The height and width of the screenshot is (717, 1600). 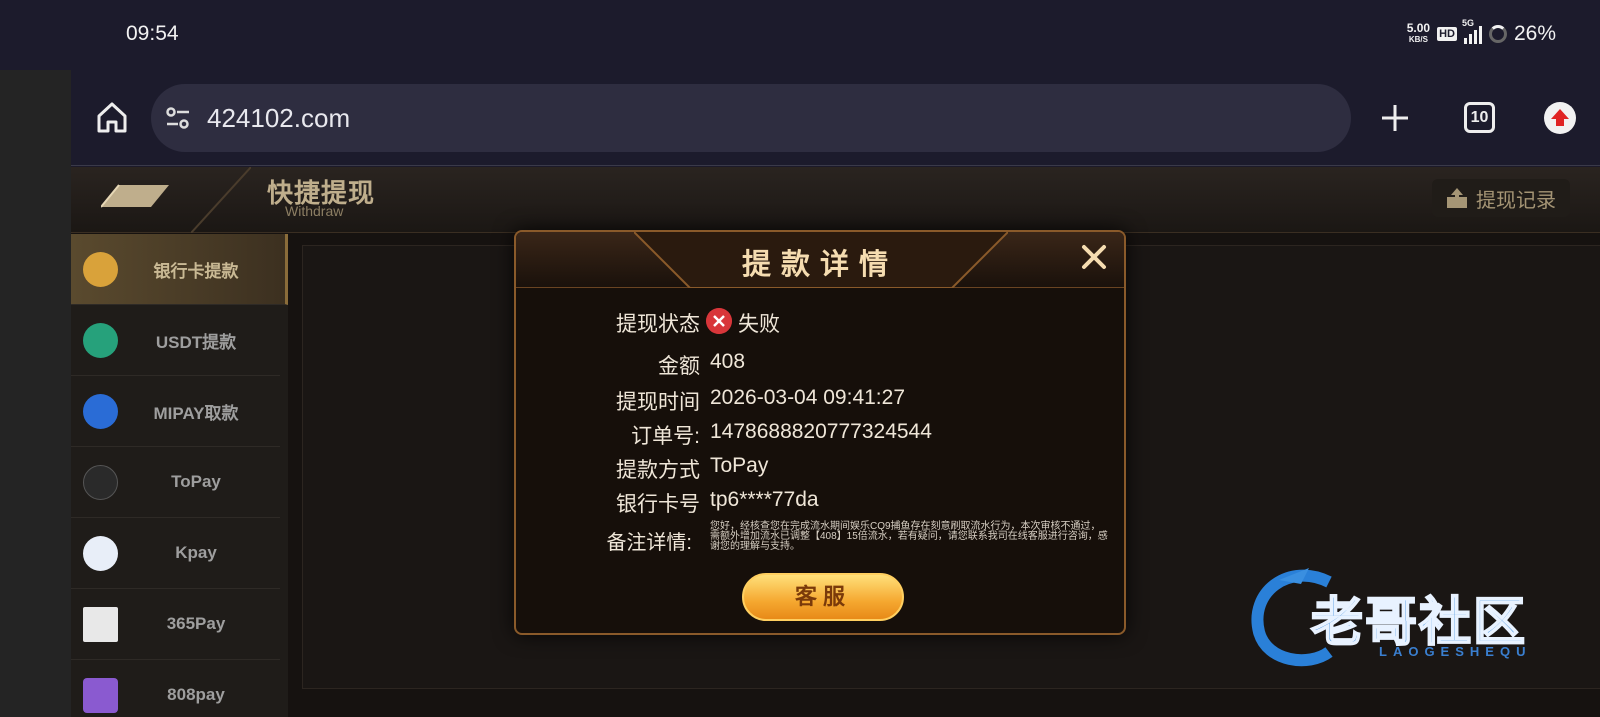 What do you see at coordinates (759, 324) in the screenshot?
I see `status-value: 失败` at bounding box center [759, 324].